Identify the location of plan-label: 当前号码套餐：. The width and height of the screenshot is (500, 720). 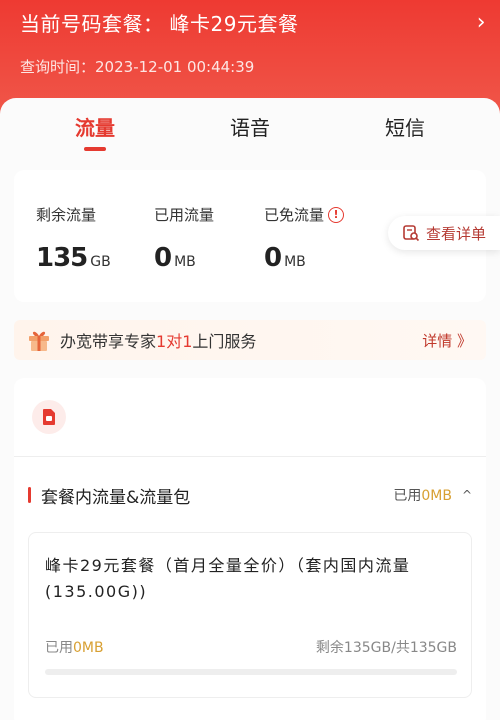
(92, 23).